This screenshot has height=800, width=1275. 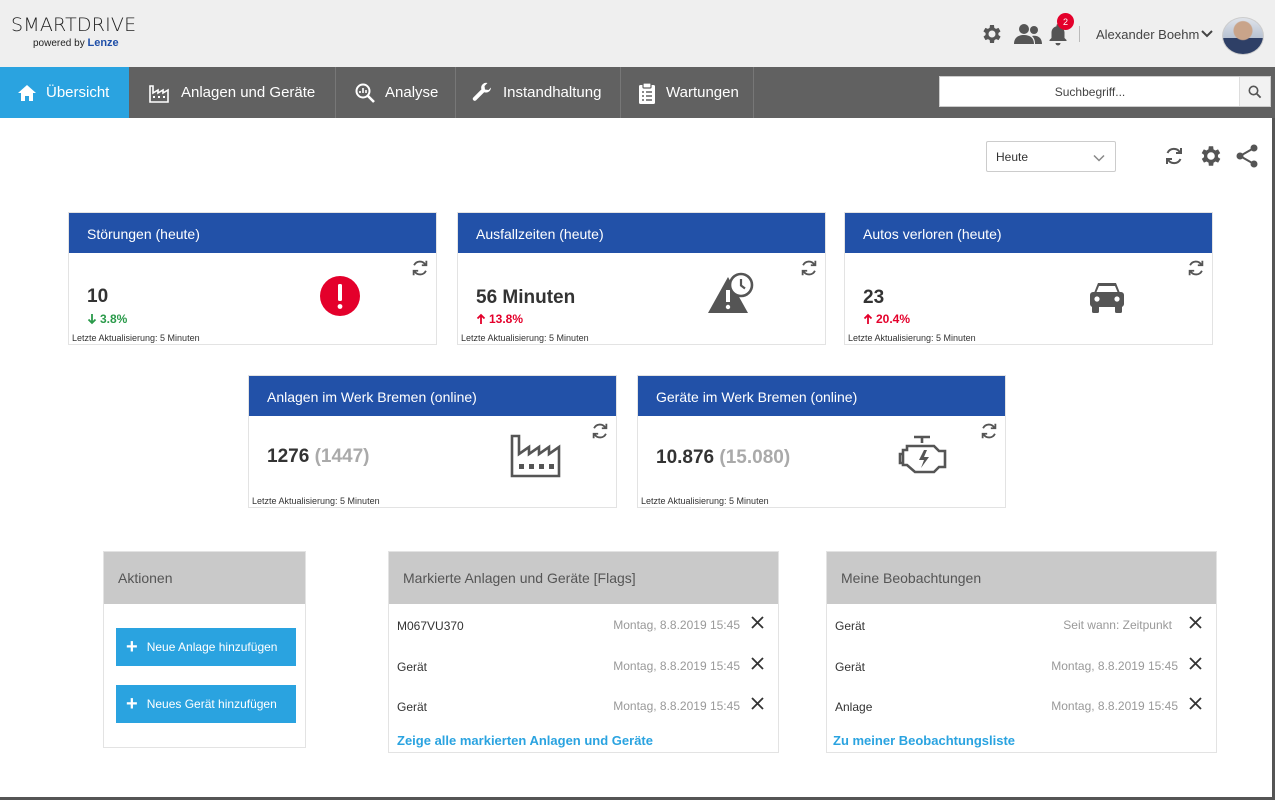 I want to click on add-anlage-button: + Neue Anlage hinzufügen, so click(x=206, y=647).